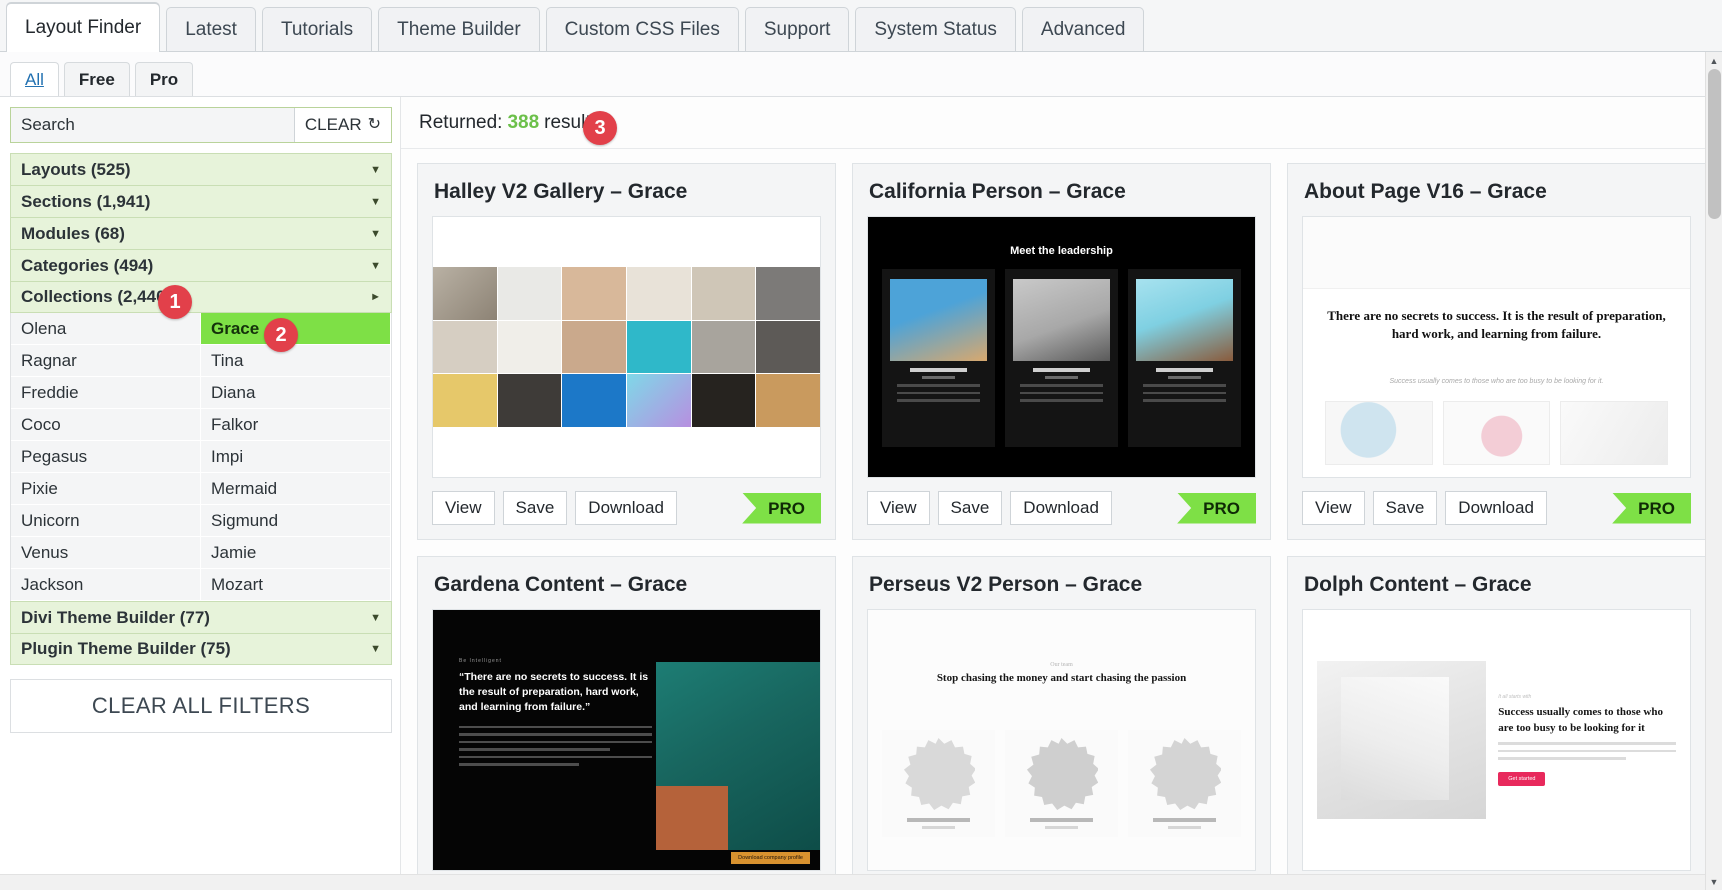 This screenshot has width=1722, height=890. What do you see at coordinates (997, 191) in the screenshot?
I see `card-title: California Person – Grace` at bounding box center [997, 191].